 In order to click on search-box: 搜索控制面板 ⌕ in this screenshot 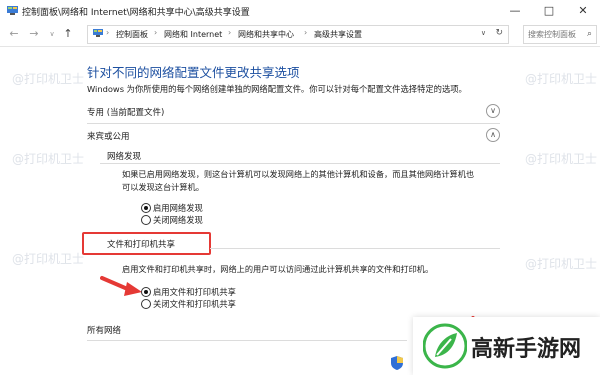, I will do `click(560, 34)`.